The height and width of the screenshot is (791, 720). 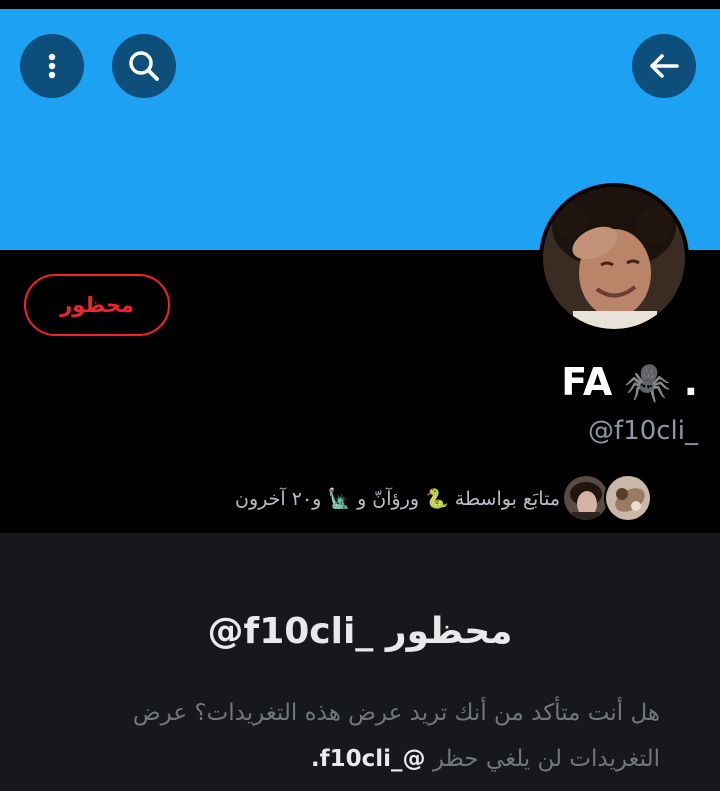 I want to click on blocked-button-label: محظور, so click(x=97, y=305).